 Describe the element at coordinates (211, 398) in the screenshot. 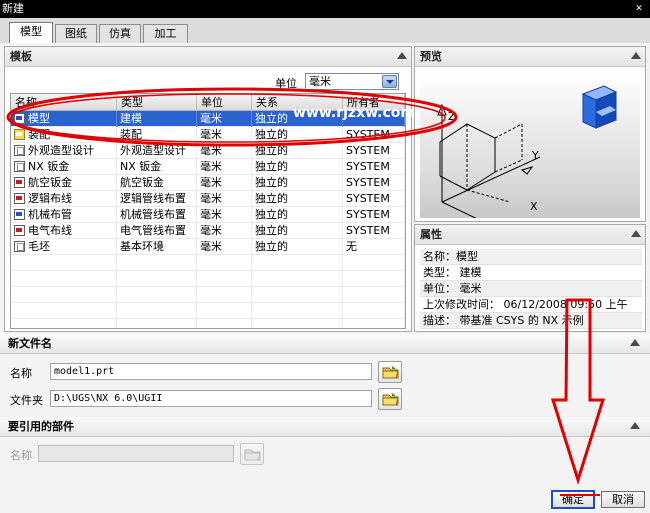

I see `folder-input` at that location.